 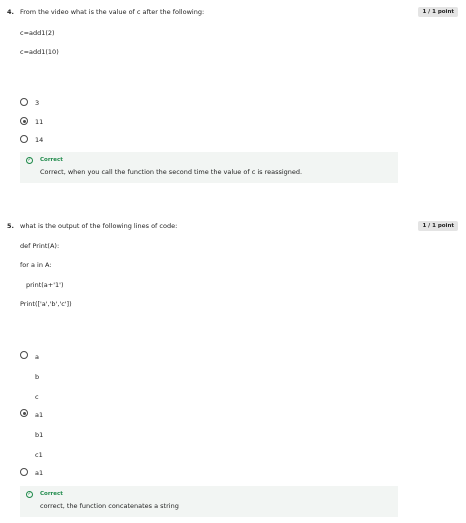 What do you see at coordinates (39, 52) in the screenshot?
I see `code-line: c=add1(10)` at bounding box center [39, 52].